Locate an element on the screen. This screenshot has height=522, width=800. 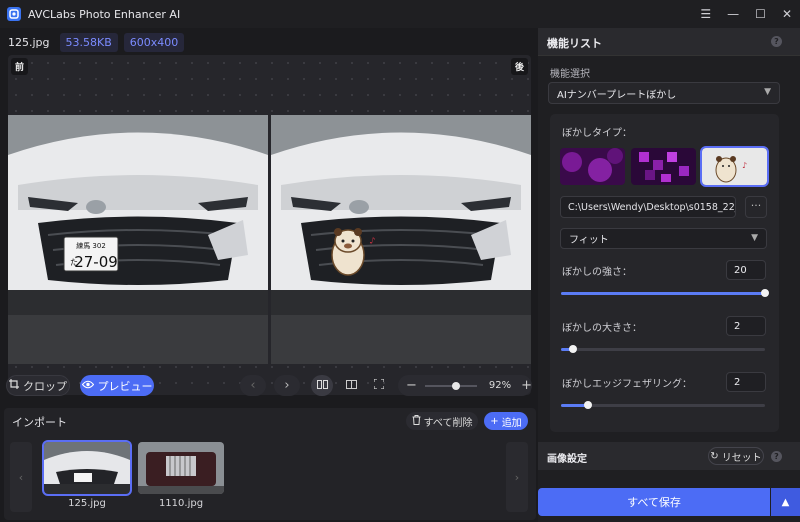
add-label: 追加 is located at coordinates (511, 423).